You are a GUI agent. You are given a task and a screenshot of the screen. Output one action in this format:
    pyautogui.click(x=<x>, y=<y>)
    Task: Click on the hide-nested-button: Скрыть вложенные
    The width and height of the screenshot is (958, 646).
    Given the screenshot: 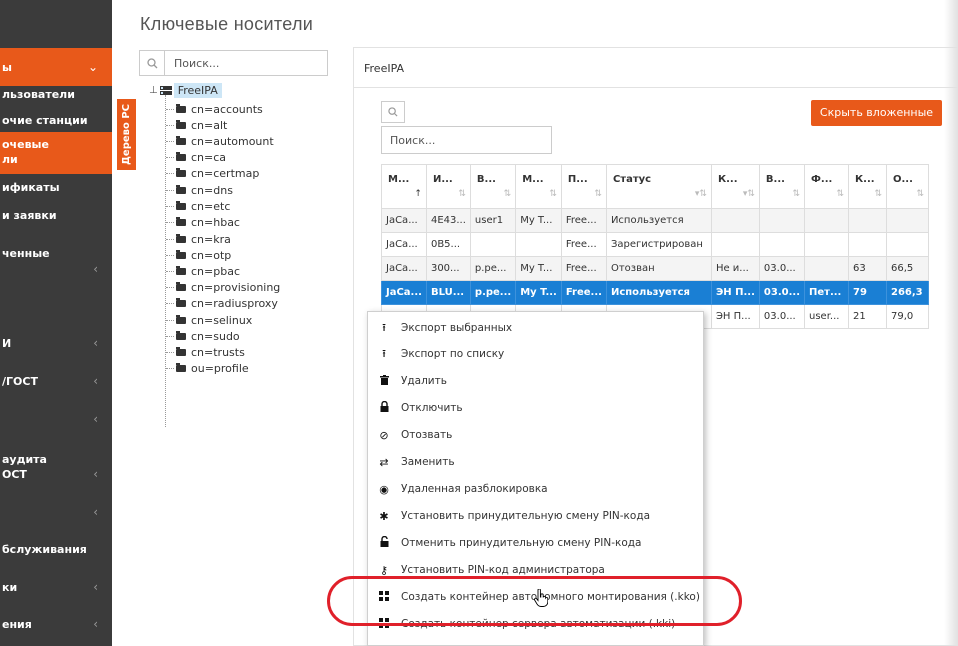 What is the action you would take?
    pyautogui.click(x=876, y=113)
    